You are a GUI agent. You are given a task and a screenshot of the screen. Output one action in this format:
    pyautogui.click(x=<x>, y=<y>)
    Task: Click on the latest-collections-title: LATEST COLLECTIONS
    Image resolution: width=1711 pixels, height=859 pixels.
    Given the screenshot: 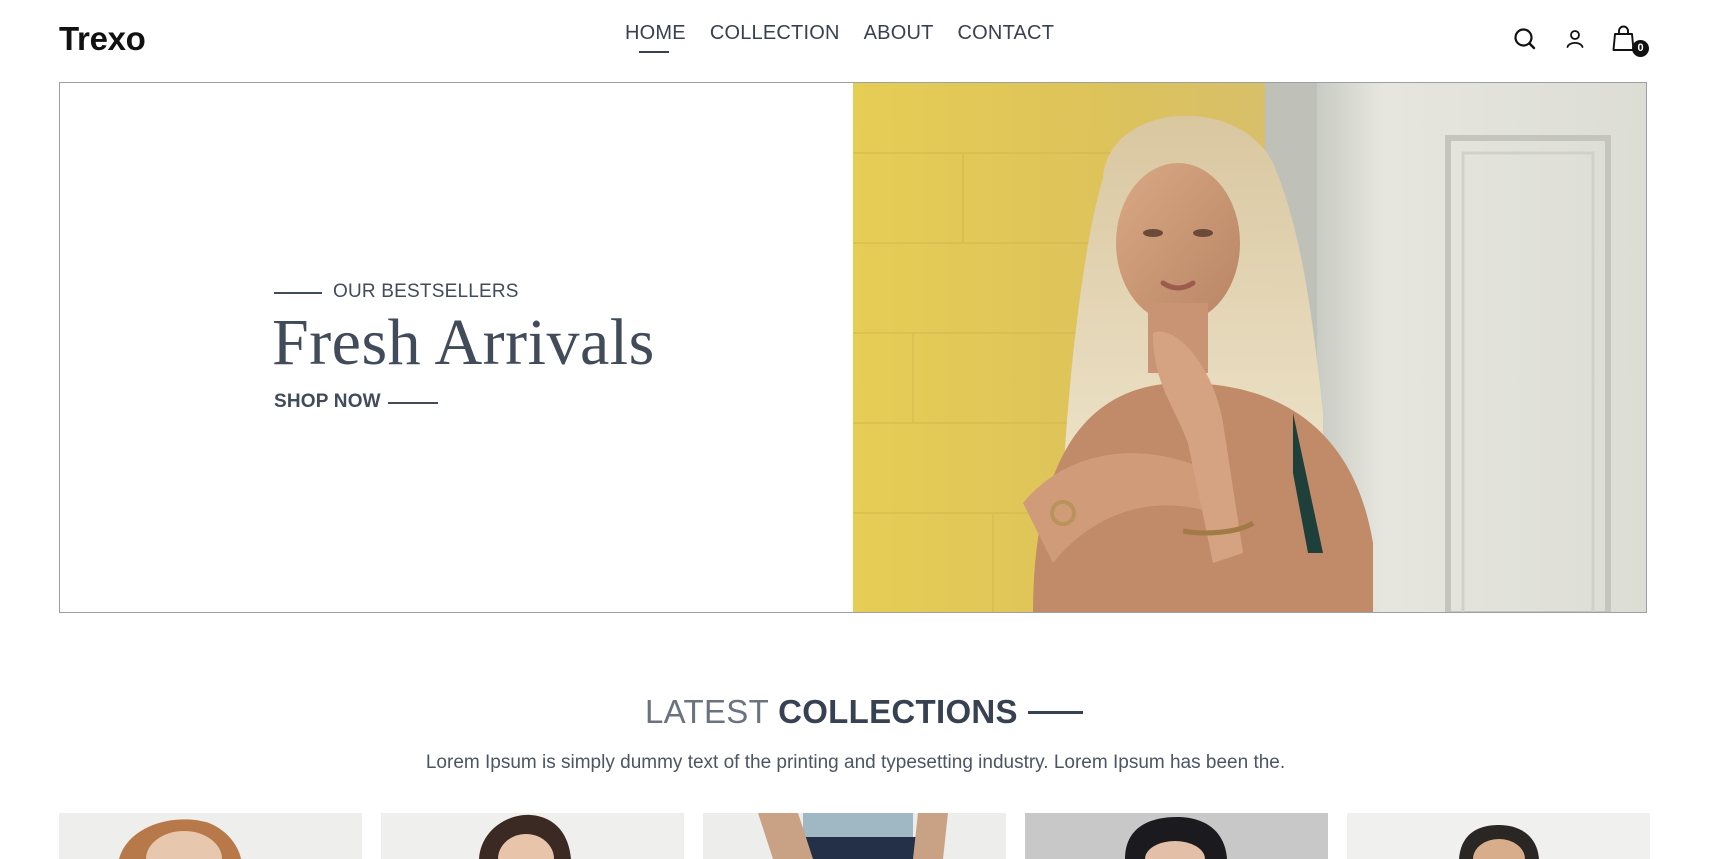 What is the action you would take?
    pyautogui.click(x=864, y=712)
    